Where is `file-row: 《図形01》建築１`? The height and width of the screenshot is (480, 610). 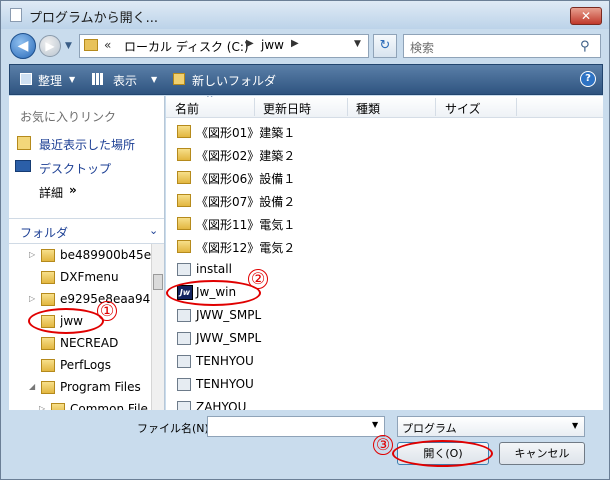 file-row: 《図形01》建築１ is located at coordinates (294, 132).